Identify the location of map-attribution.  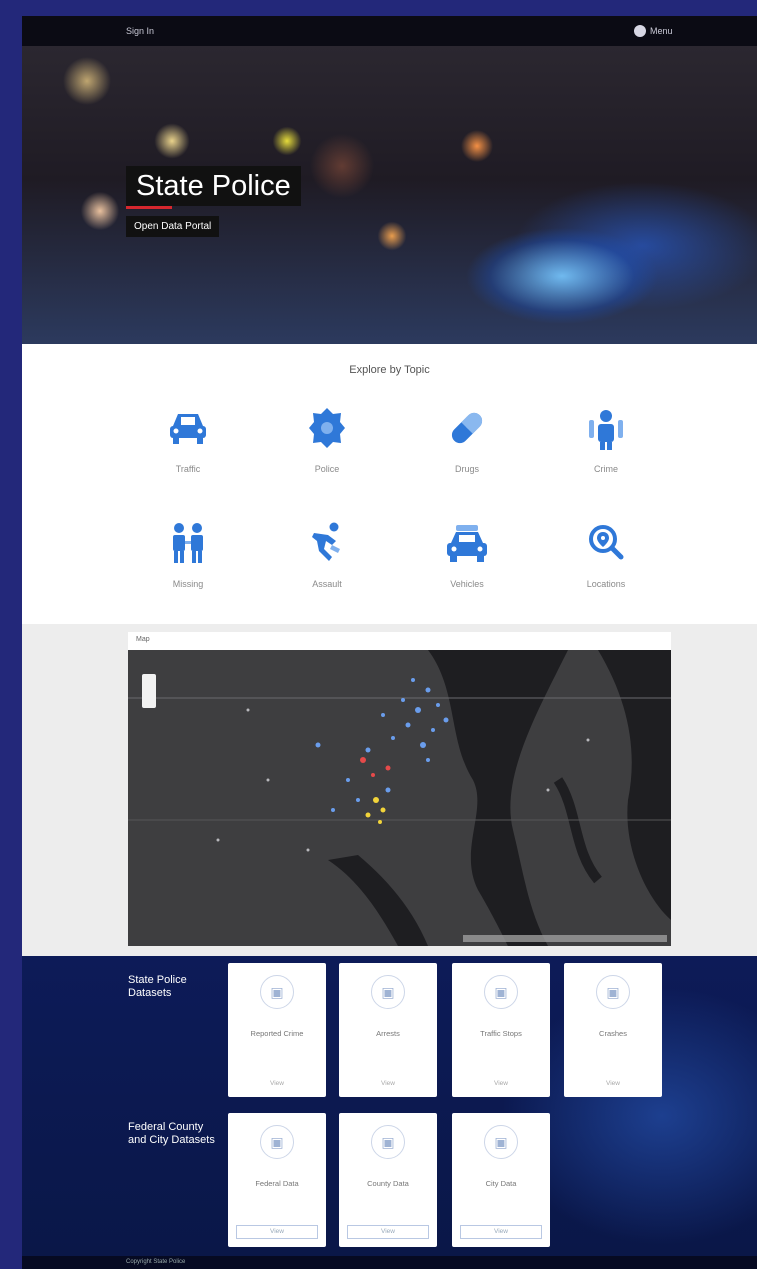
(565, 938).